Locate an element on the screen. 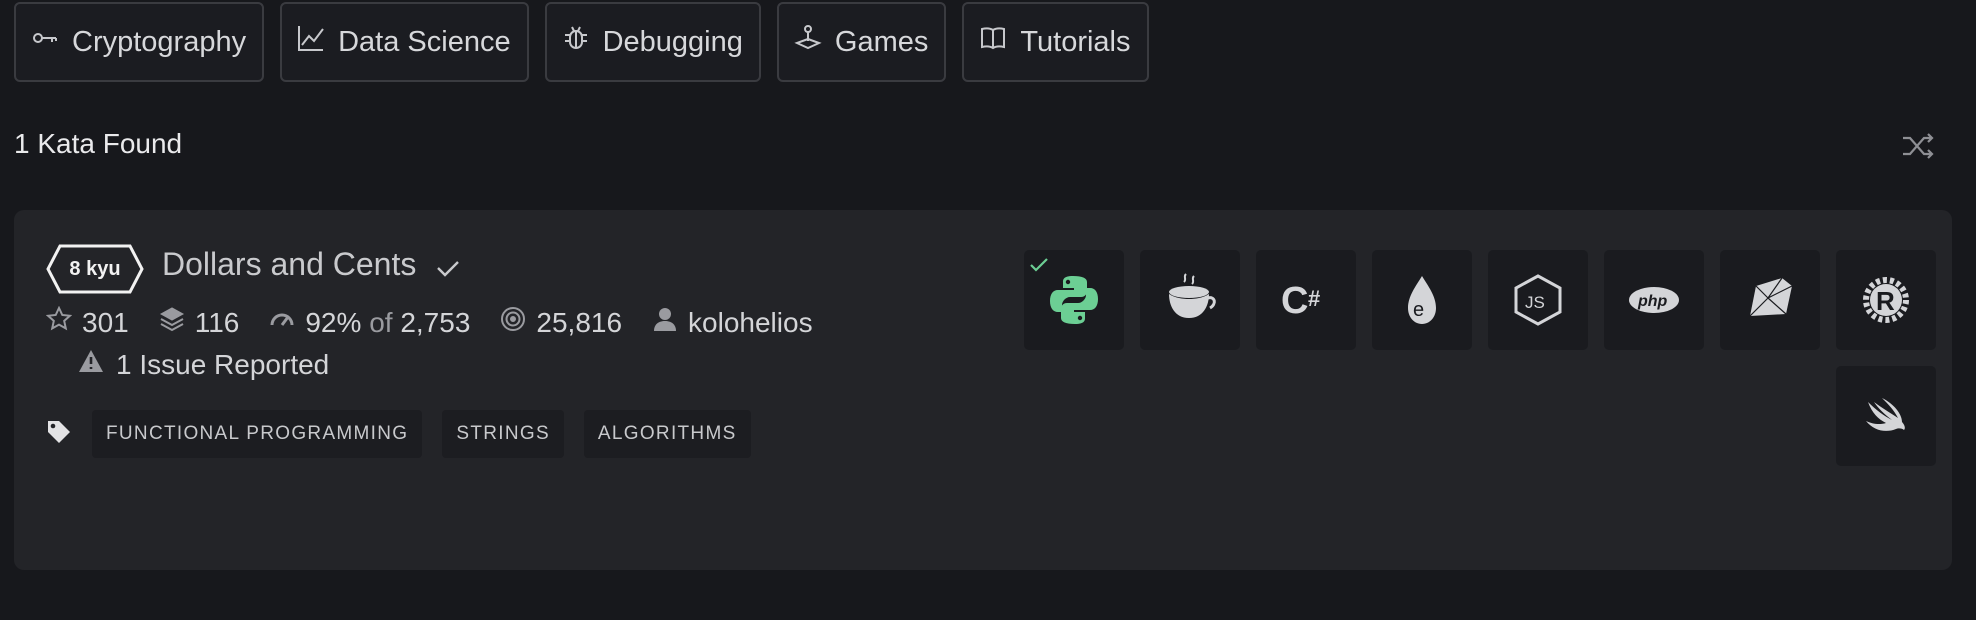 The width and height of the screenshot is (1976, 620). tag-icon is located at coordinates (59, 434).